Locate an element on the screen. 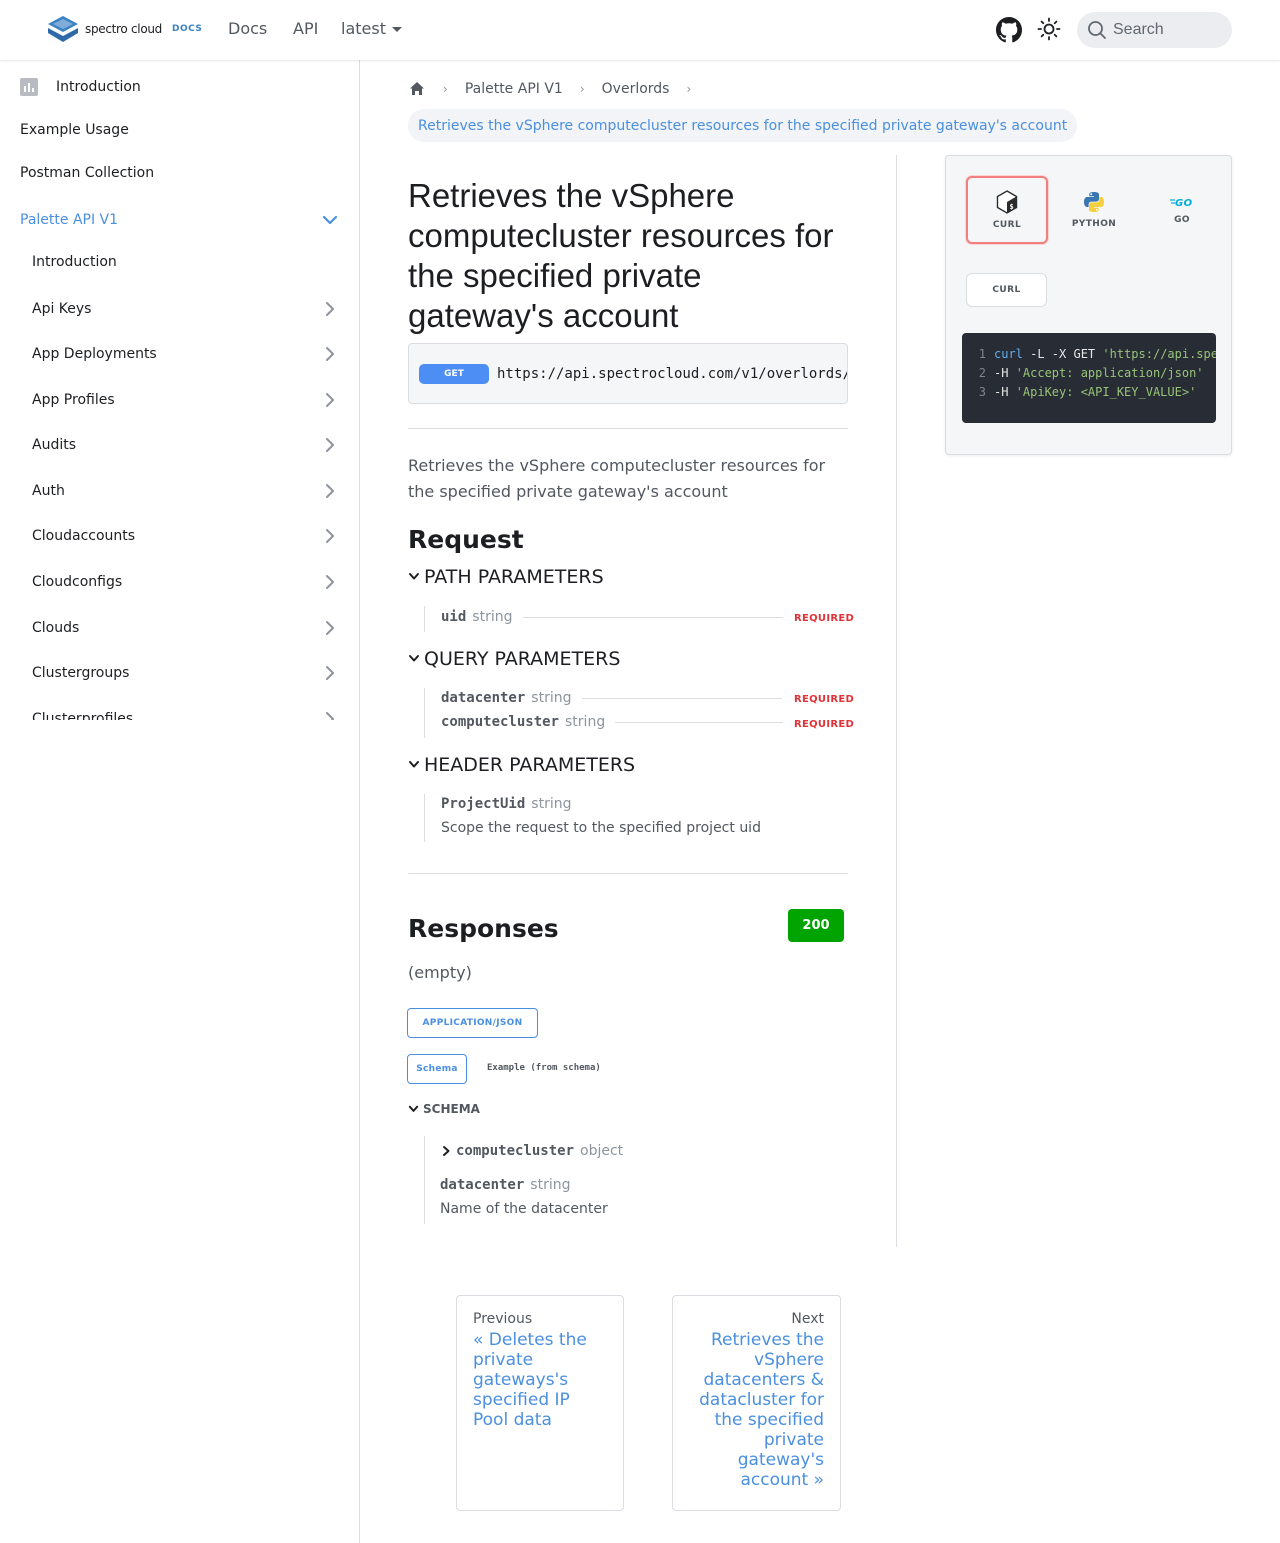 The height and width of the screenshot is (1543, 1280). sidebar-item-clouds: Clouds is located at coordinates (186, 628).